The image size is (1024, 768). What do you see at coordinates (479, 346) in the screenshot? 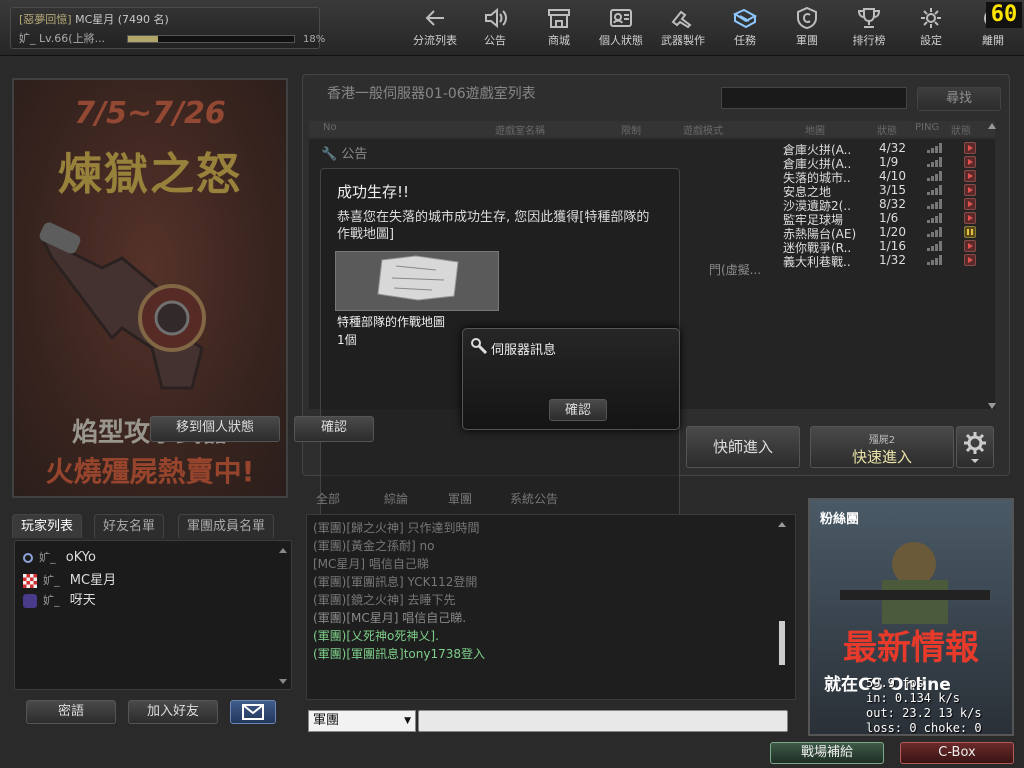
I see `wrench-icon` at bounding box center [479, 346].